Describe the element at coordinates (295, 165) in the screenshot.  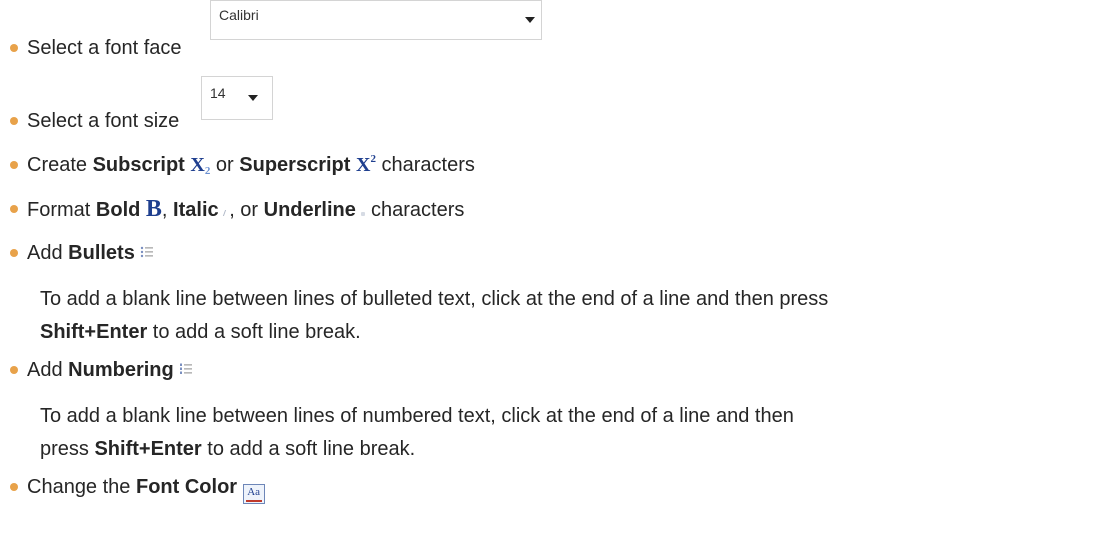
I see `superscript-term: Superscript` at that location.